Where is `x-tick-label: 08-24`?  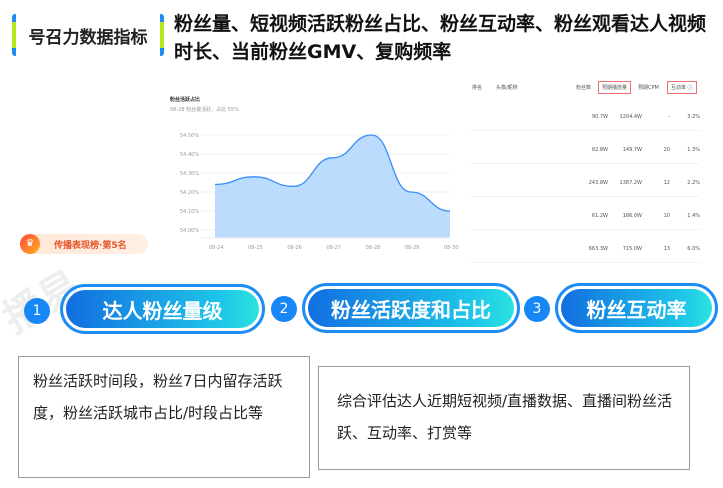 x-tick-label: 08-24 is located at coordinates (216, 248).